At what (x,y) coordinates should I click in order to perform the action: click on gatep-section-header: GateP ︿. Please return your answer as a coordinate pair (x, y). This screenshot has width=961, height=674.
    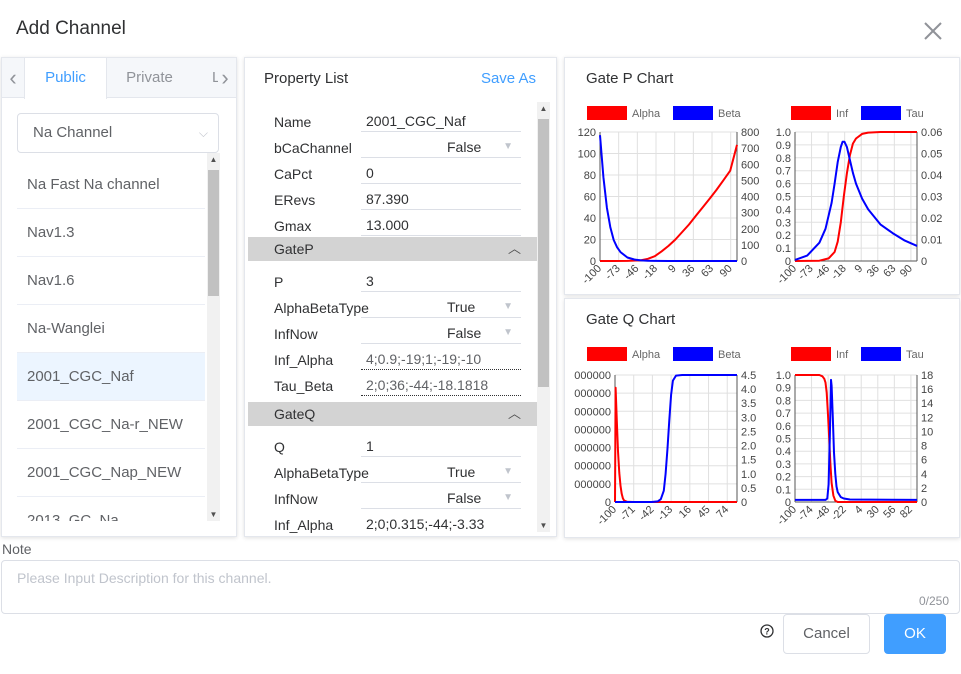
    Looking at the image, I should click on (392, 249).